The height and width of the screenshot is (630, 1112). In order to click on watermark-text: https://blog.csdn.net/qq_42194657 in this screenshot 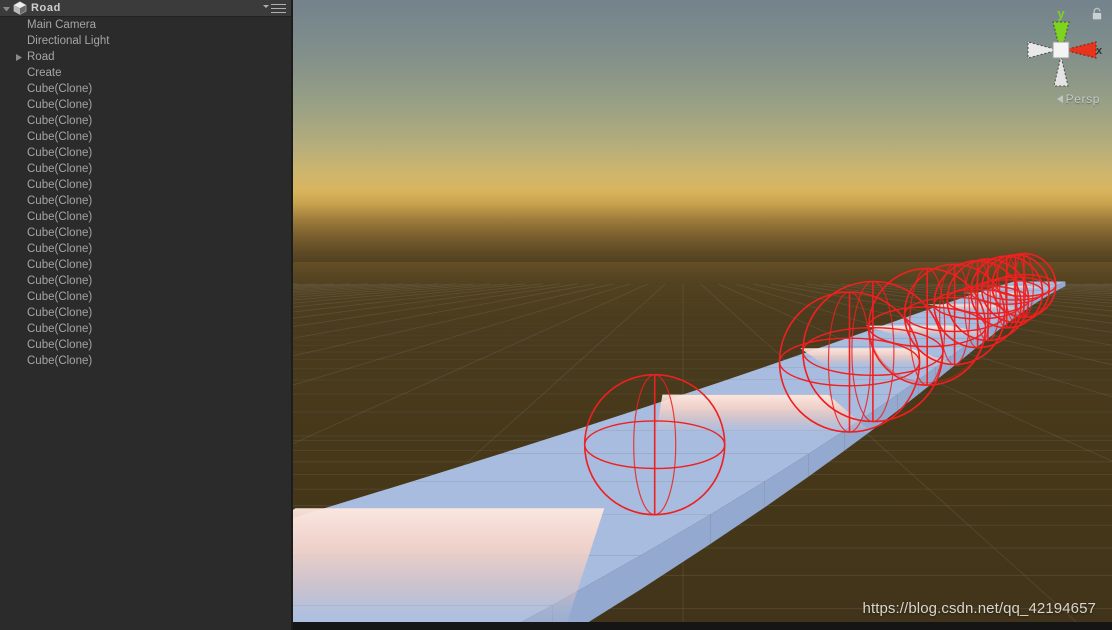, I will do `click(979, 608)`.